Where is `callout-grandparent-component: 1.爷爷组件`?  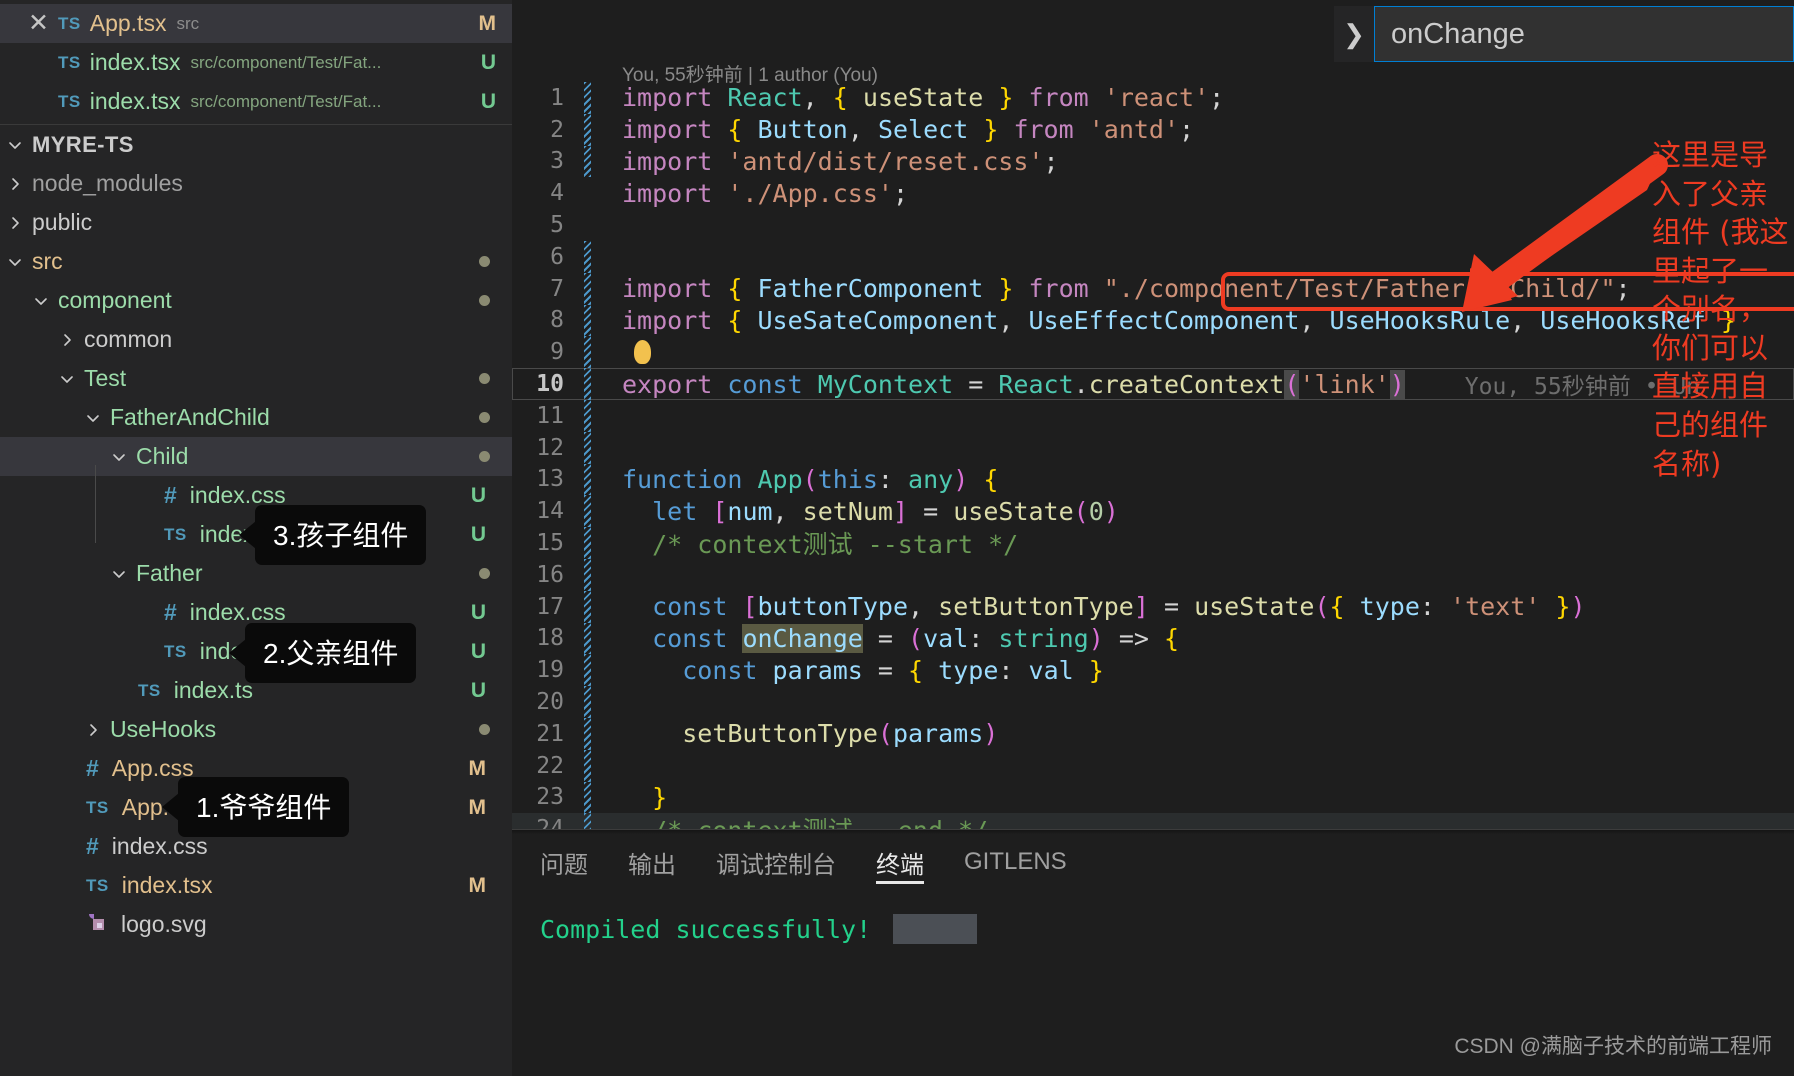
callout-grandparent-component: 1.爷爷组件 is located at coordinates (264, 807).